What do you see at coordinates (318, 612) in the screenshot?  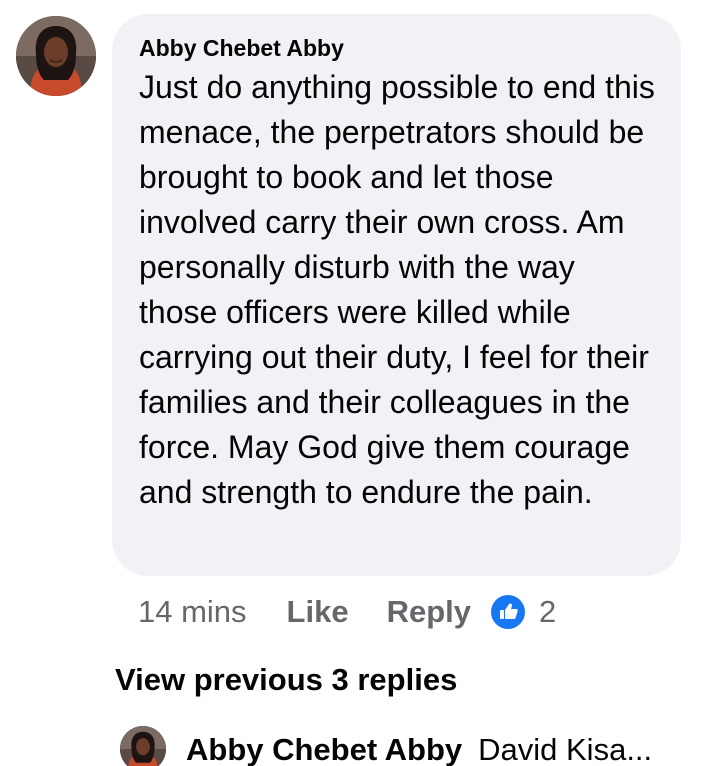 I see `like-button: Like` at bounding box center [318, 612].